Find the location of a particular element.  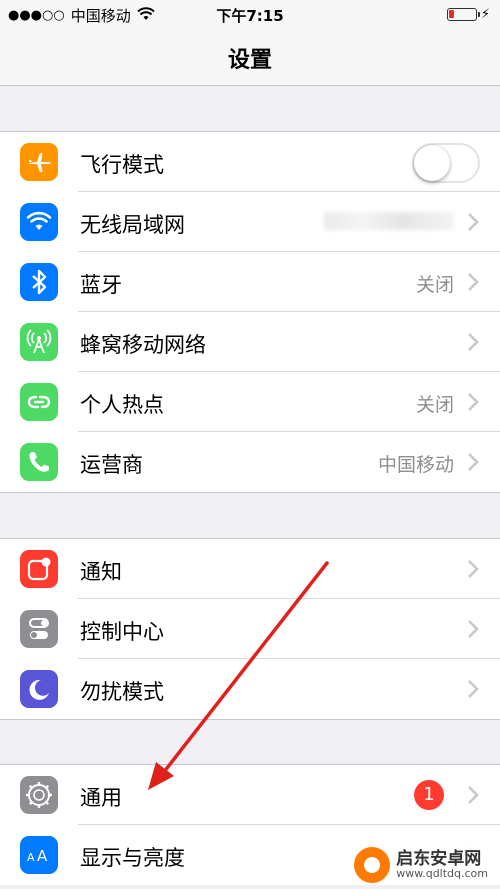

settings-row-personal-hotspot: 个人热点 关闭 is located at coordinates (250, 402).